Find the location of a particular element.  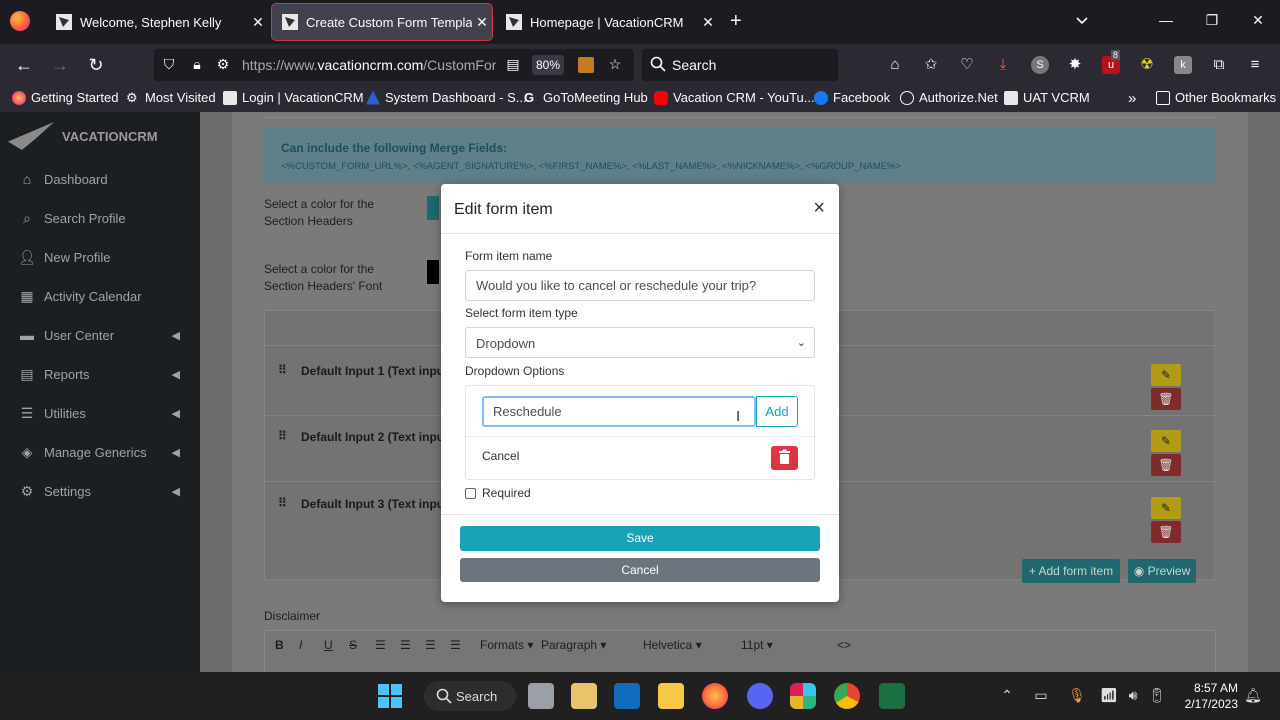

more-bookmarks-chevron-icon: » is located at coordinates (1132, 98).